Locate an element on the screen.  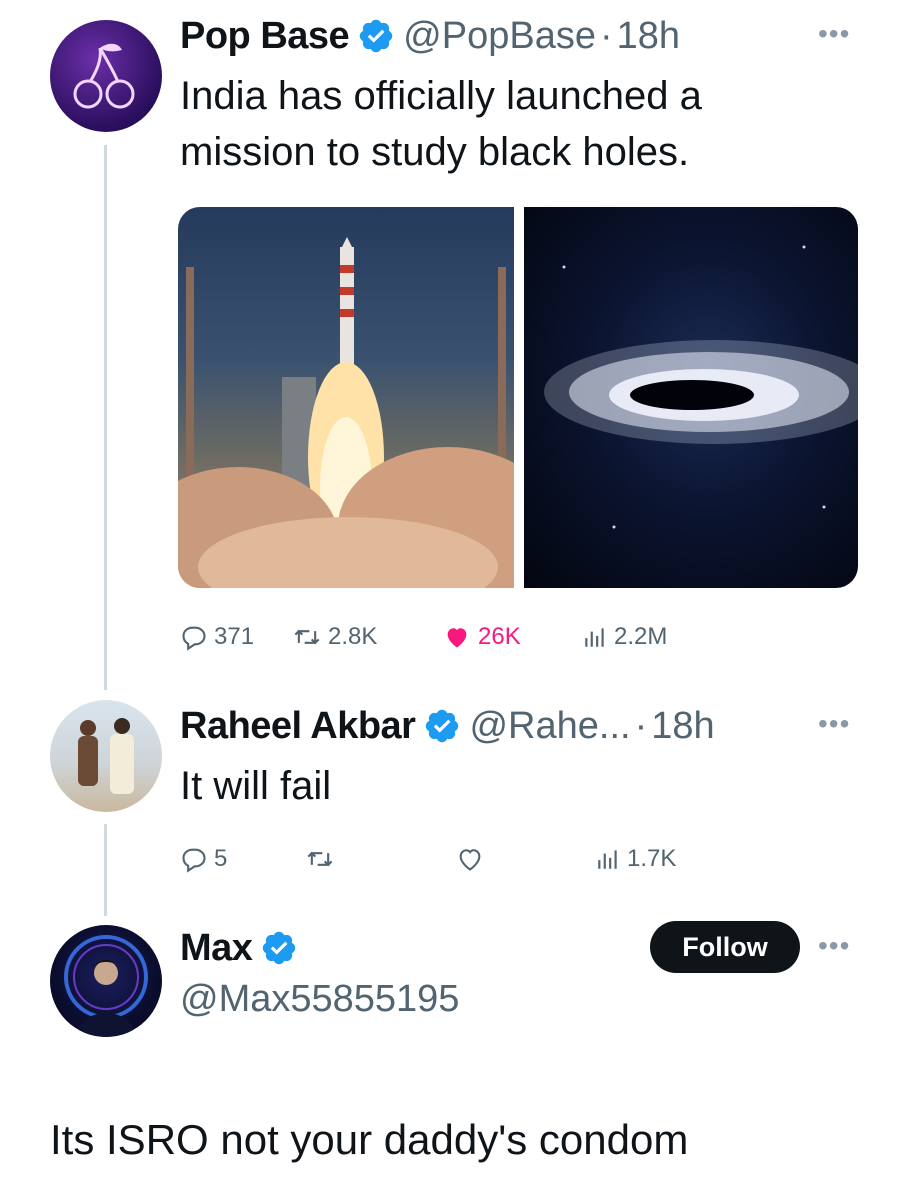
views-button: 1.7K is located at coordinates (635, 859).